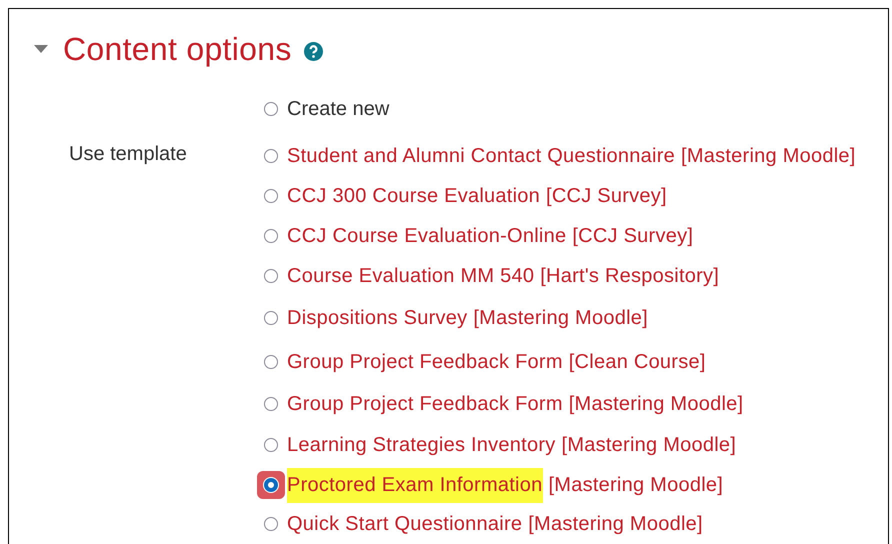  What do you see at coordinates (338, 109) in the screenshot?
I see `option-label: Create new` at bounding box center [338, 109].